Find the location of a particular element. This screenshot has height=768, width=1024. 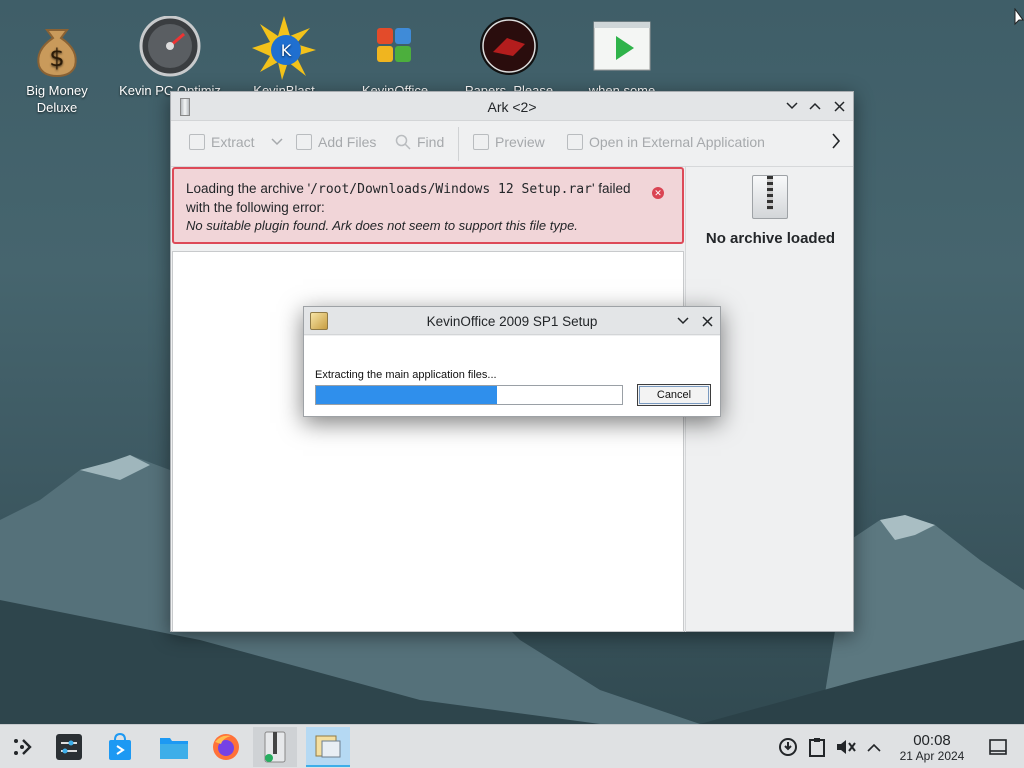

ark-window-title: Ark <2> is located at coordinates (512, 107).